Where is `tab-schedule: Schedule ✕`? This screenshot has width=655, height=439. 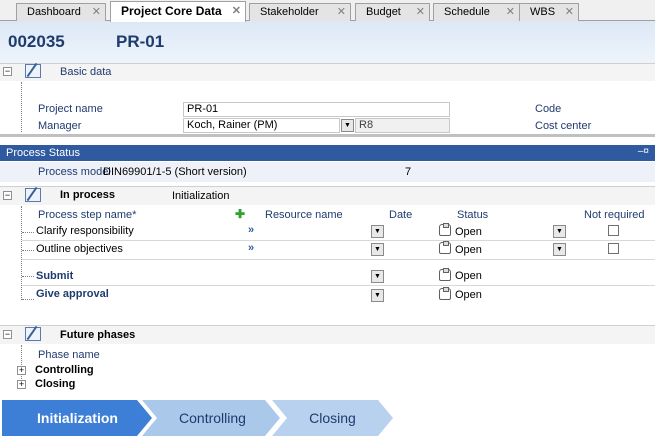
tab-schedule: Schedule ✕ is located at coordinates (476, 12).